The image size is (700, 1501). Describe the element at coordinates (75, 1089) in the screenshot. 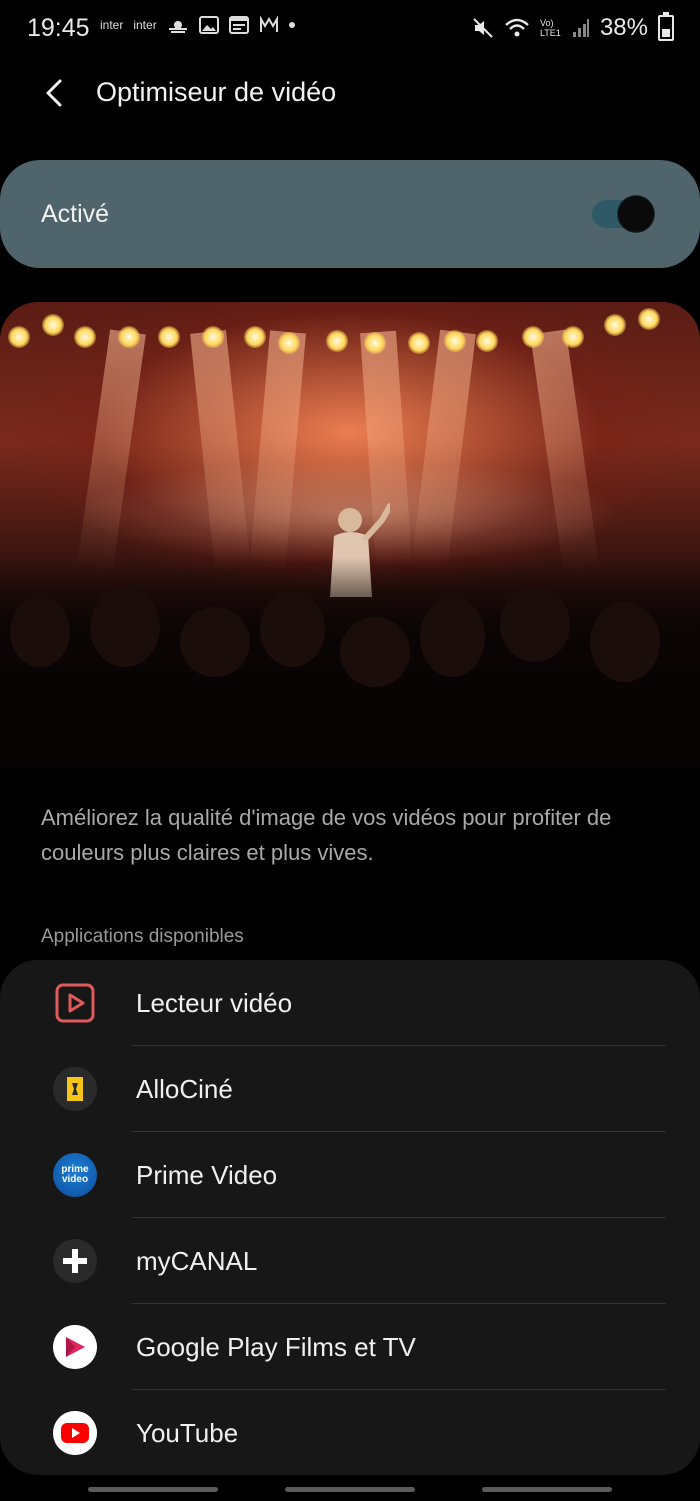

I see `allocine-icon` at that location.